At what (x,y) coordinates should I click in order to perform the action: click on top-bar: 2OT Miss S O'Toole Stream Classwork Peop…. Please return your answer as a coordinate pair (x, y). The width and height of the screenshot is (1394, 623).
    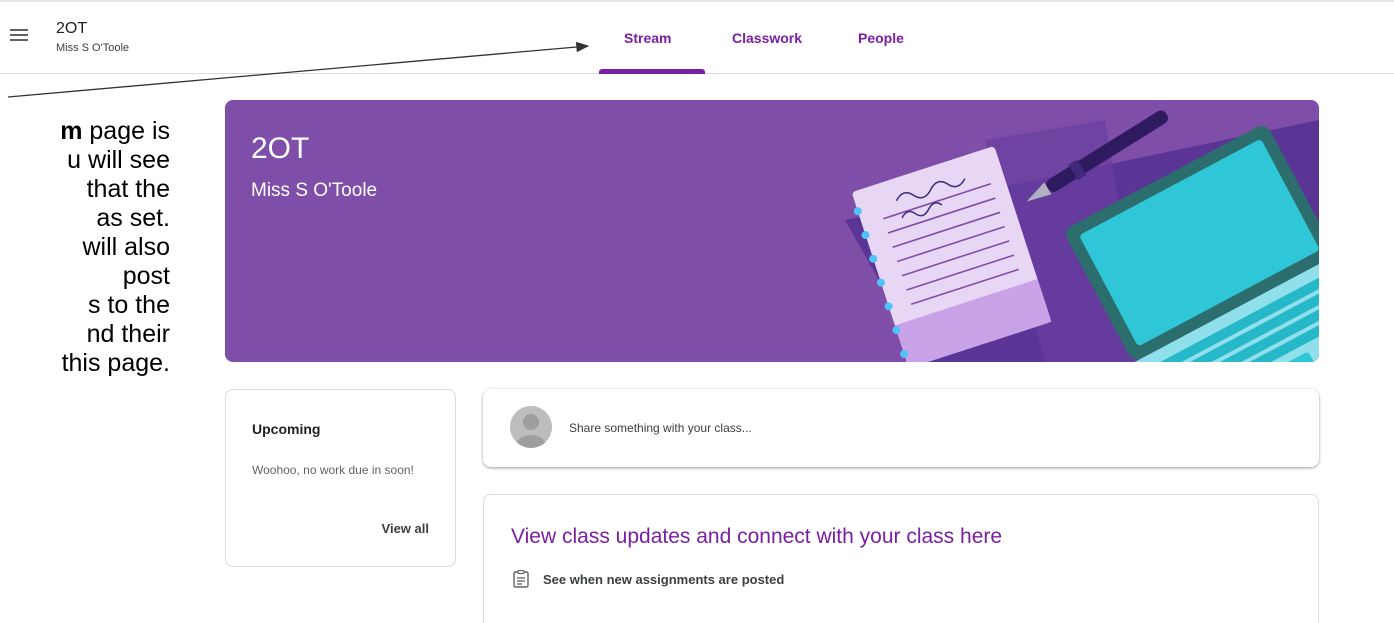
    Looking at the image, I should click on (697, 37).